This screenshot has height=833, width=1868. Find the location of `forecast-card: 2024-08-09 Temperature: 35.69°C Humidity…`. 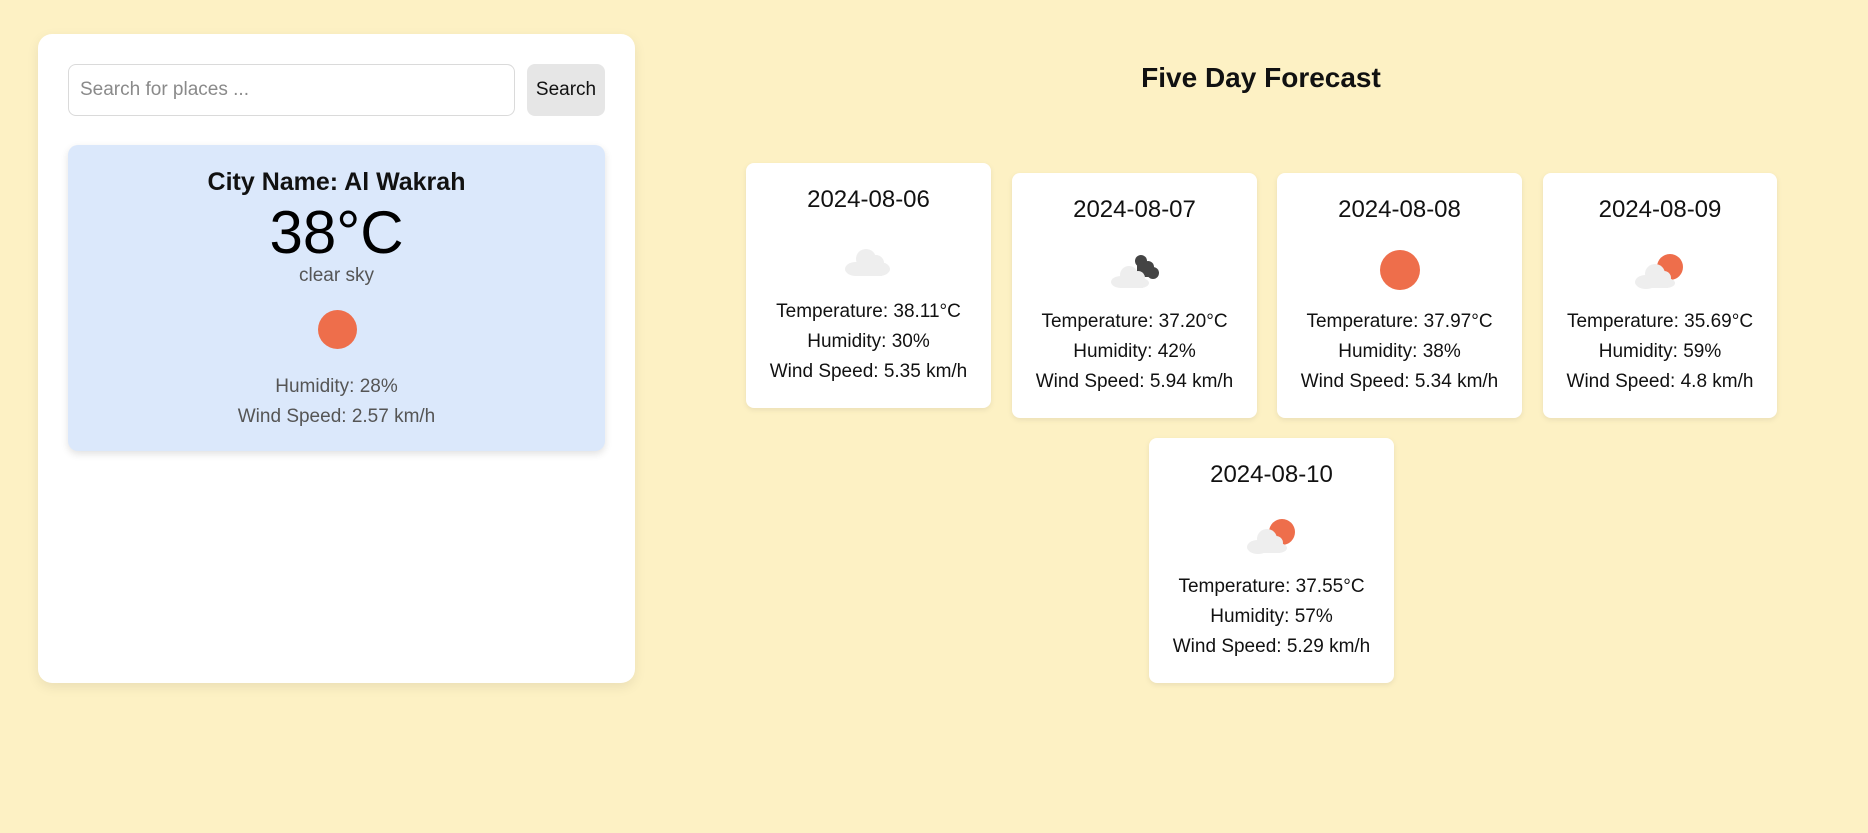

forecast-card: 2024-08-09 Temperature: 35.69°C Humidity… is located at coordinates (1660, 295).